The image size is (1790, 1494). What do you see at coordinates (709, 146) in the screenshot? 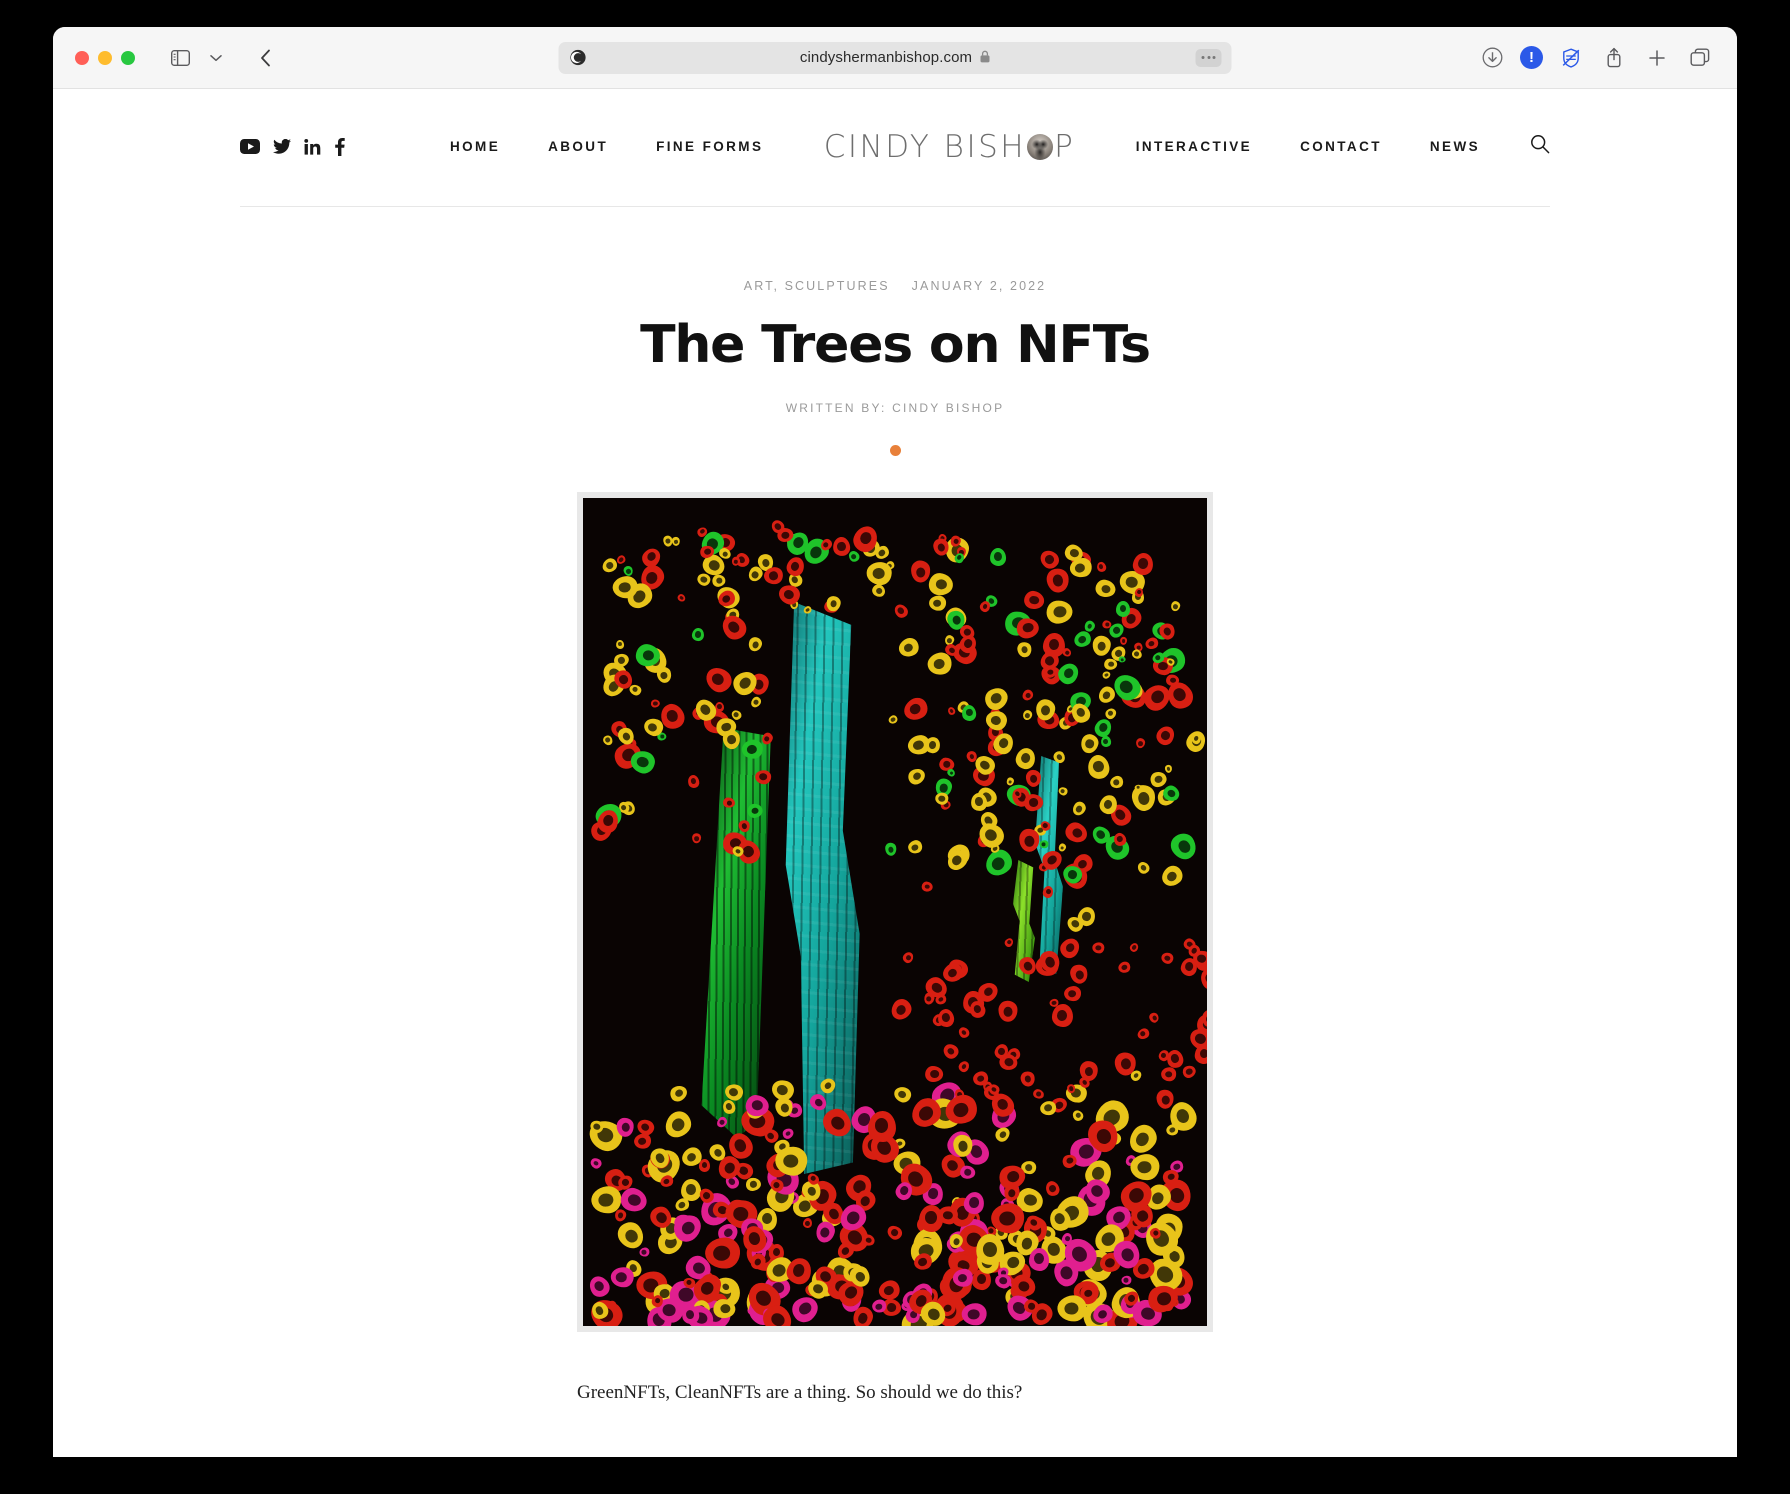
I see `nav-item-fine-forms: FINE FORMS` at bounding box center [709, 146].